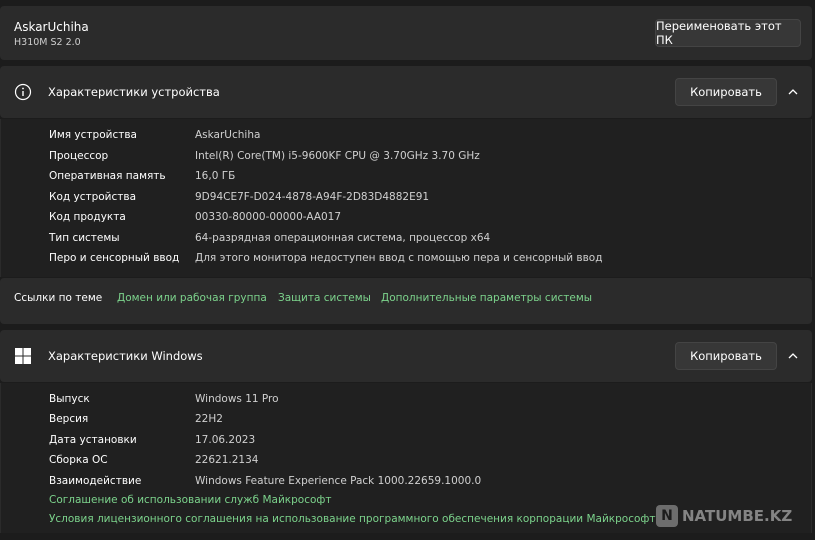 The image size is (815, 540). What do you see at coordinates (58, 298) in the screenshot?
I see `related-links-label: Ссылки по теме` at bounding box center [58, 298].